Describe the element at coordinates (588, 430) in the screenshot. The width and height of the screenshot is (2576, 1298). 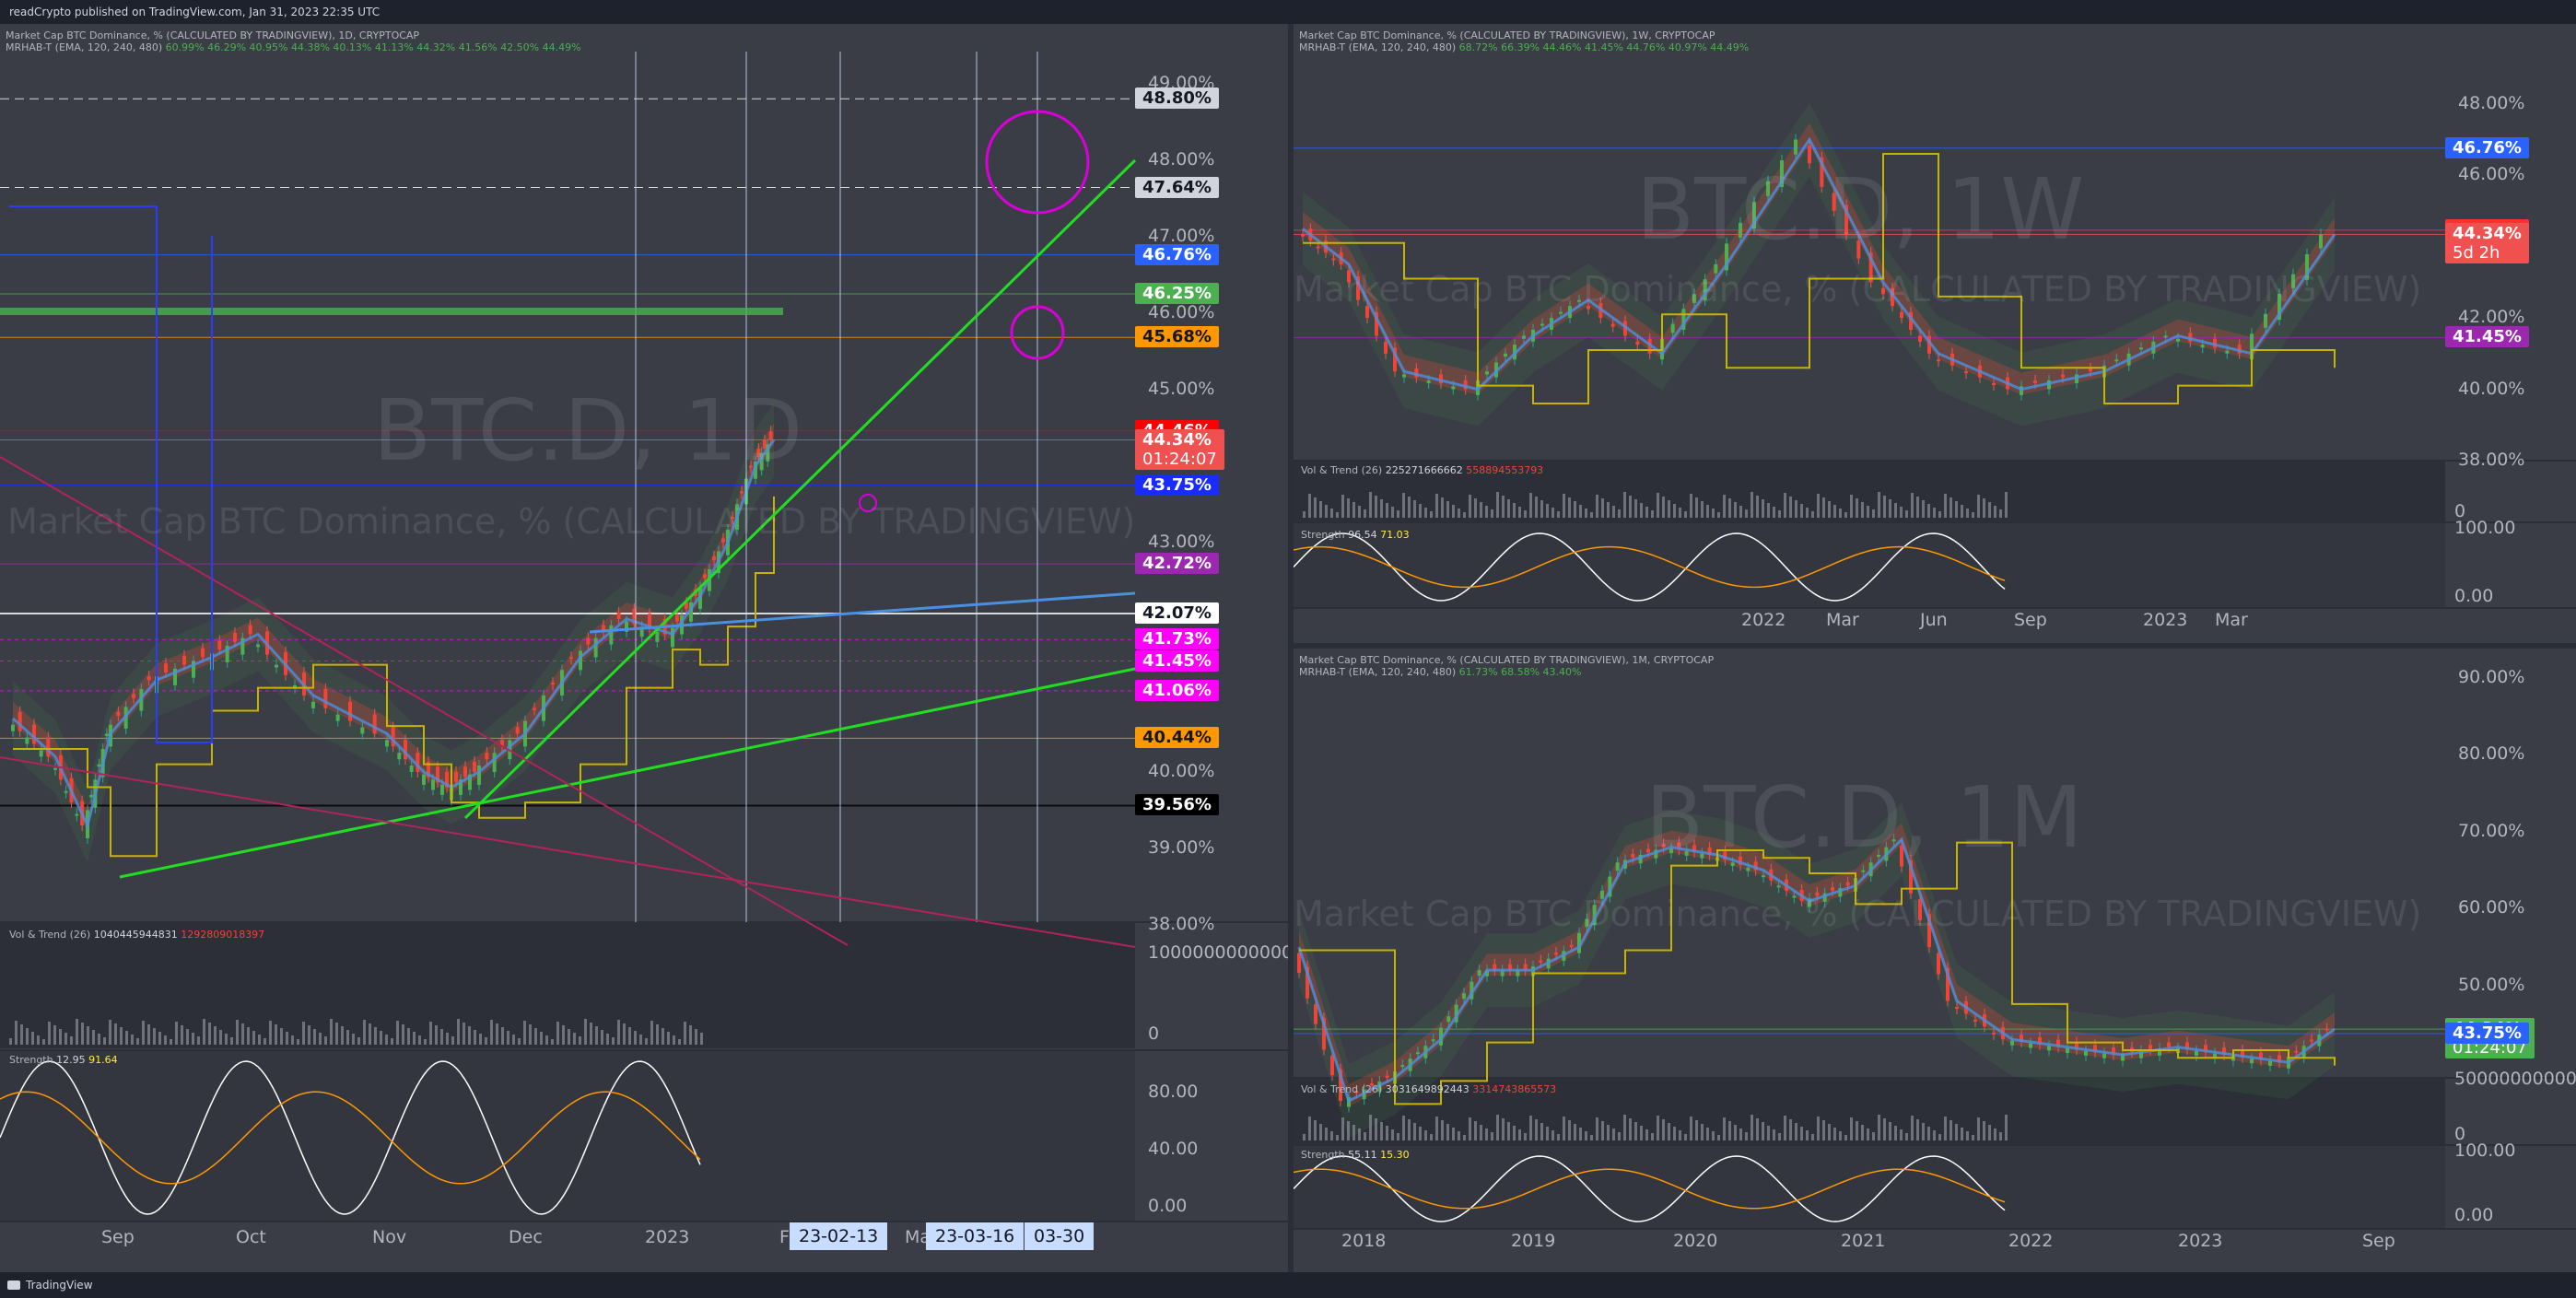
I see `daily-watermark-symbol: BTC.D, 1D` at that location.